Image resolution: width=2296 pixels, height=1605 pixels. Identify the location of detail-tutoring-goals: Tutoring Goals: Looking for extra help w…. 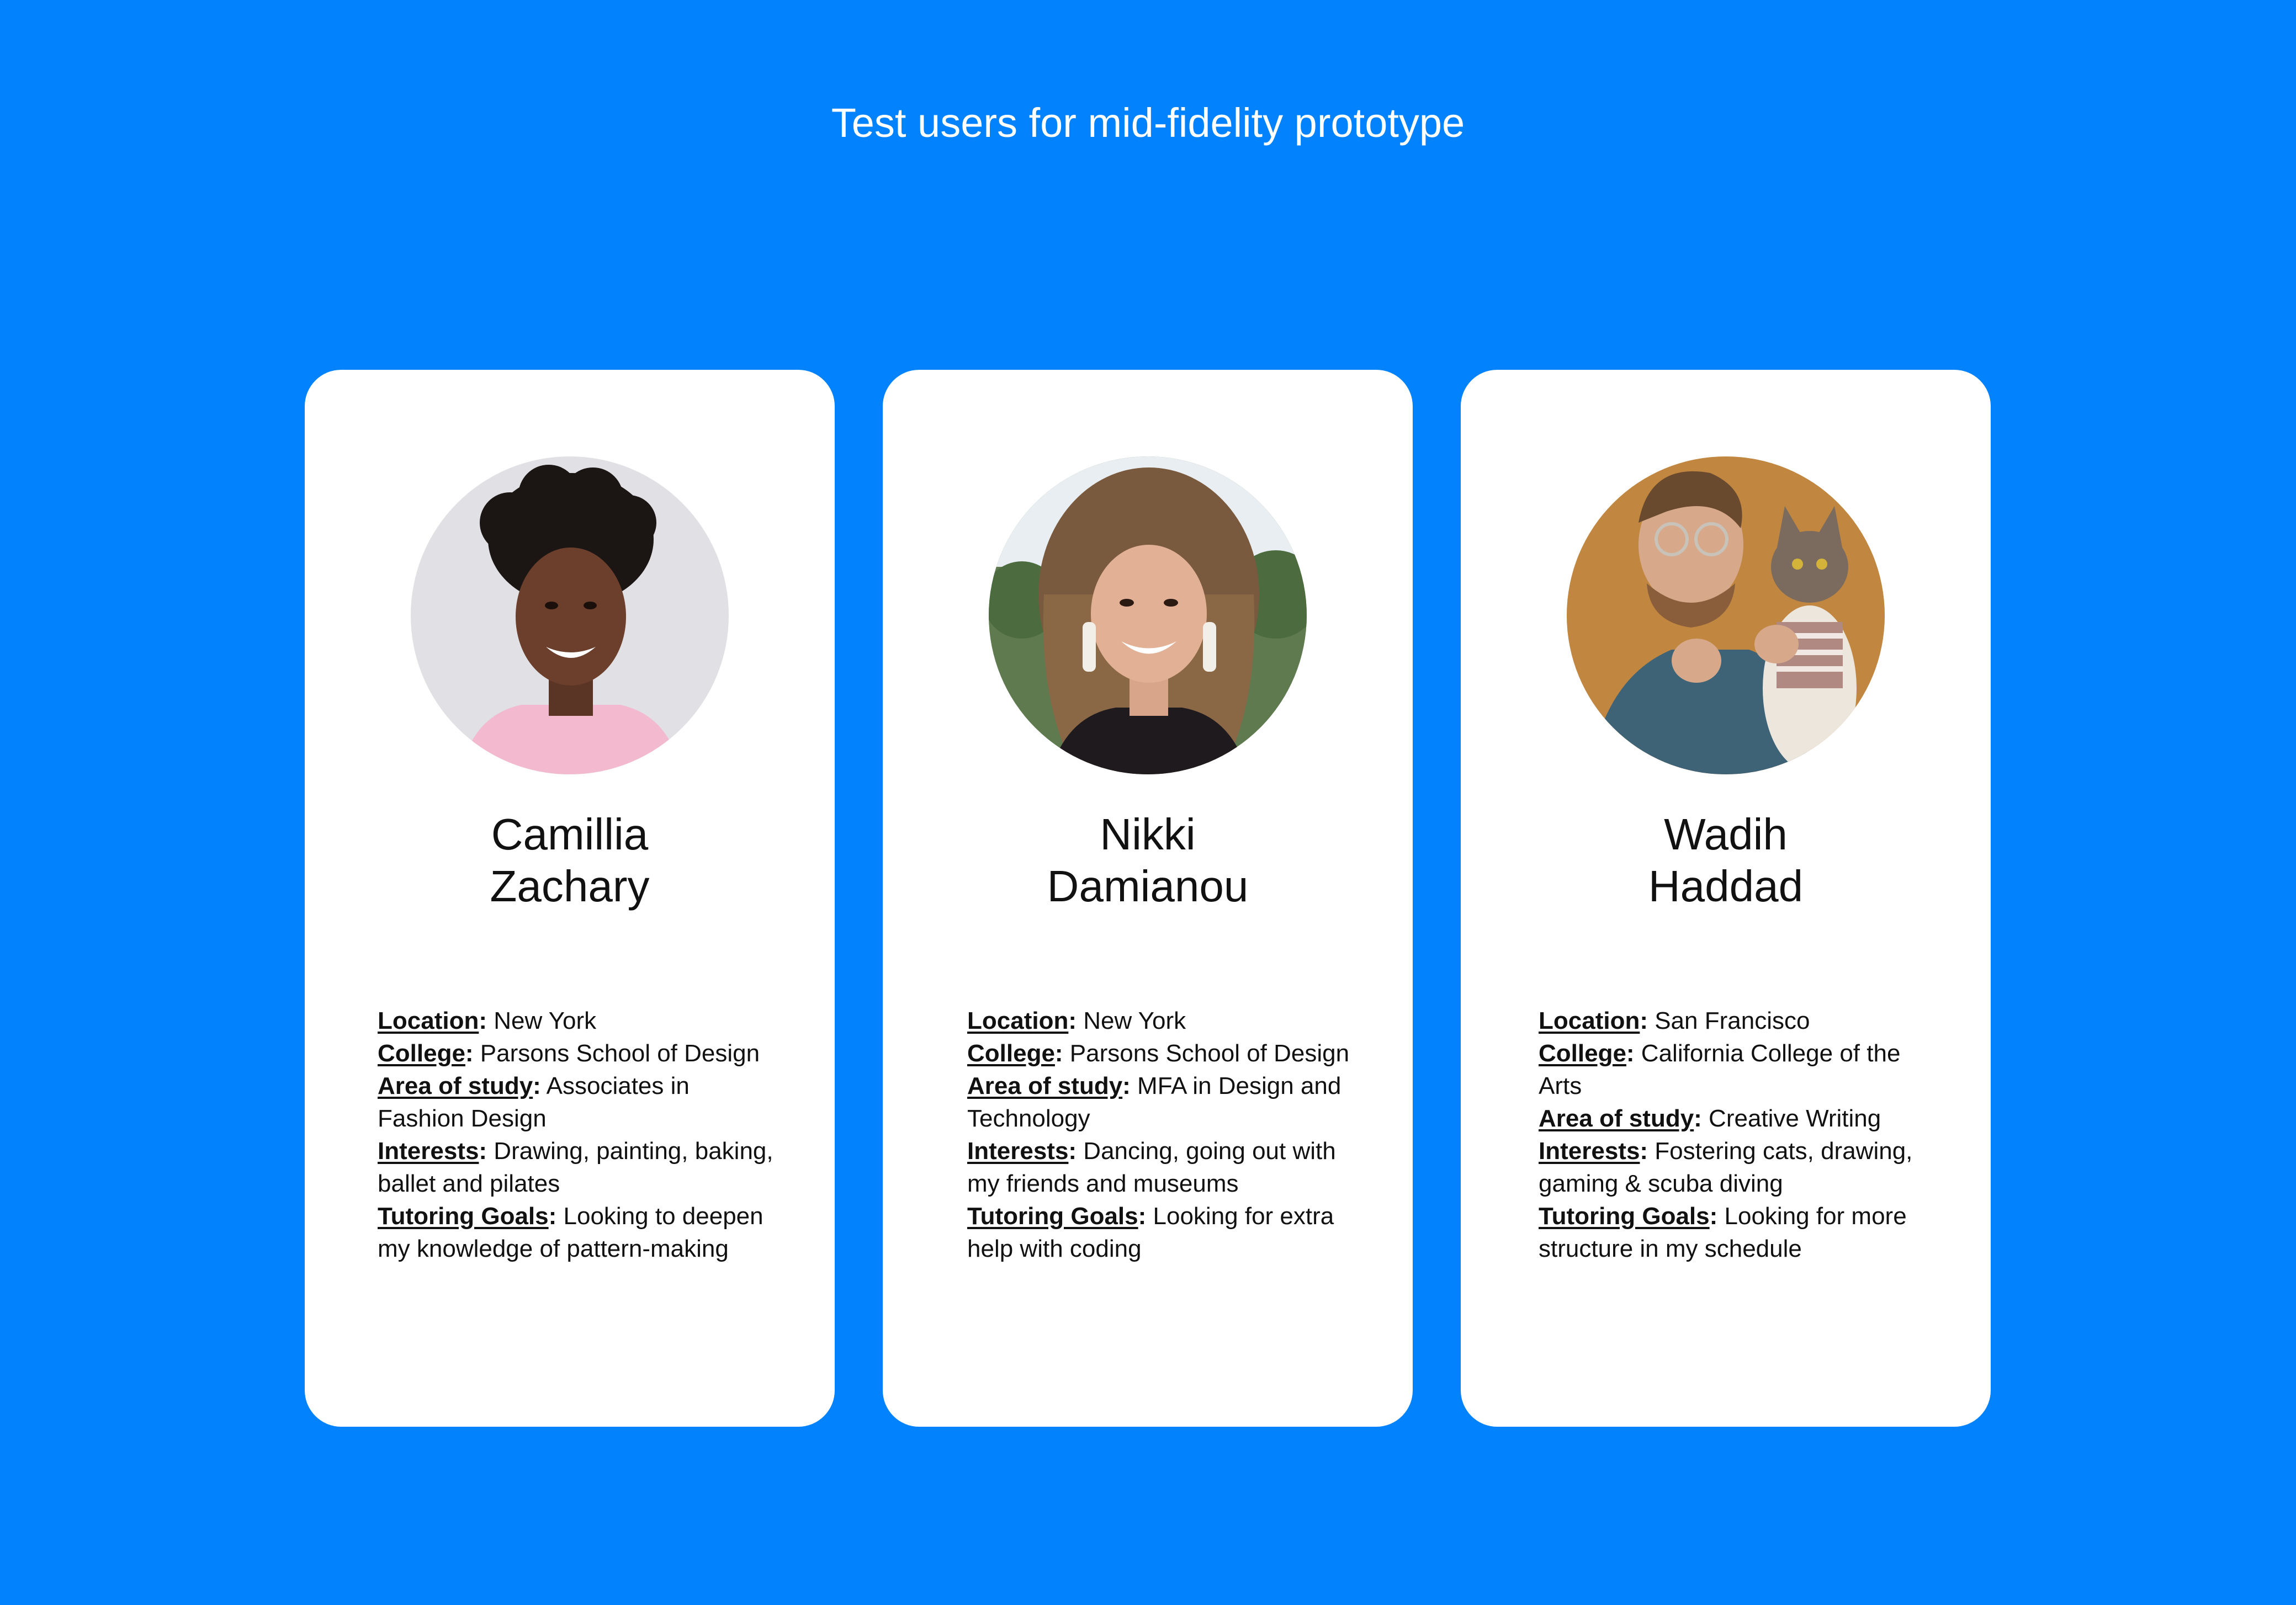
(1150, 1232).